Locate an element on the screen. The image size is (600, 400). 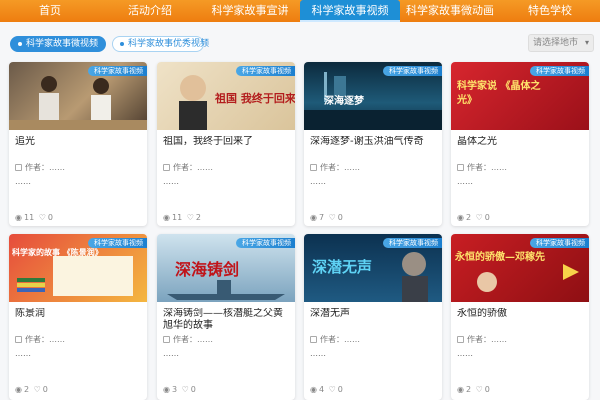
video-card: 科学家说 《晶体之光》 科学家故事视频 晶体之光 作者：…… …… ◉ 2 ♡ 0 is located at coordinates (520, 144).